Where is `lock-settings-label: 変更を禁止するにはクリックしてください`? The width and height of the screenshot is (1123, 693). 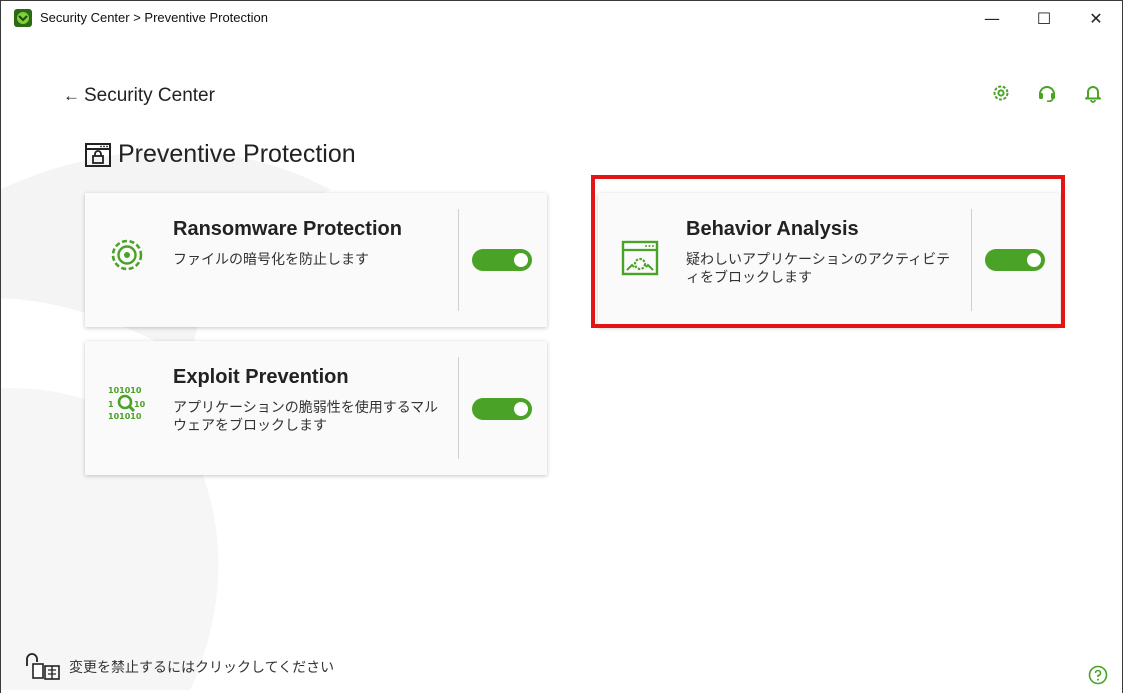
lock-settings-label: 変更を禁止するにはクリックしてください is located at coordinates (202, 668).